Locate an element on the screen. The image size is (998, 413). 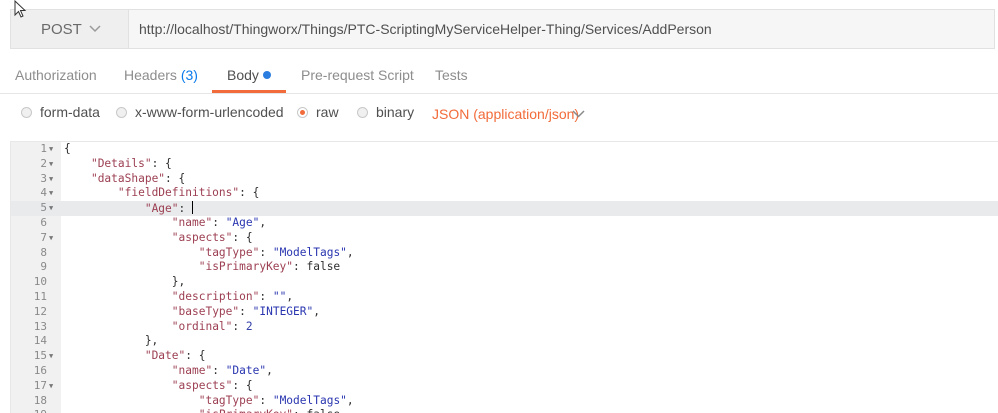
line-number: 16 is located at coordinates (40, 370).